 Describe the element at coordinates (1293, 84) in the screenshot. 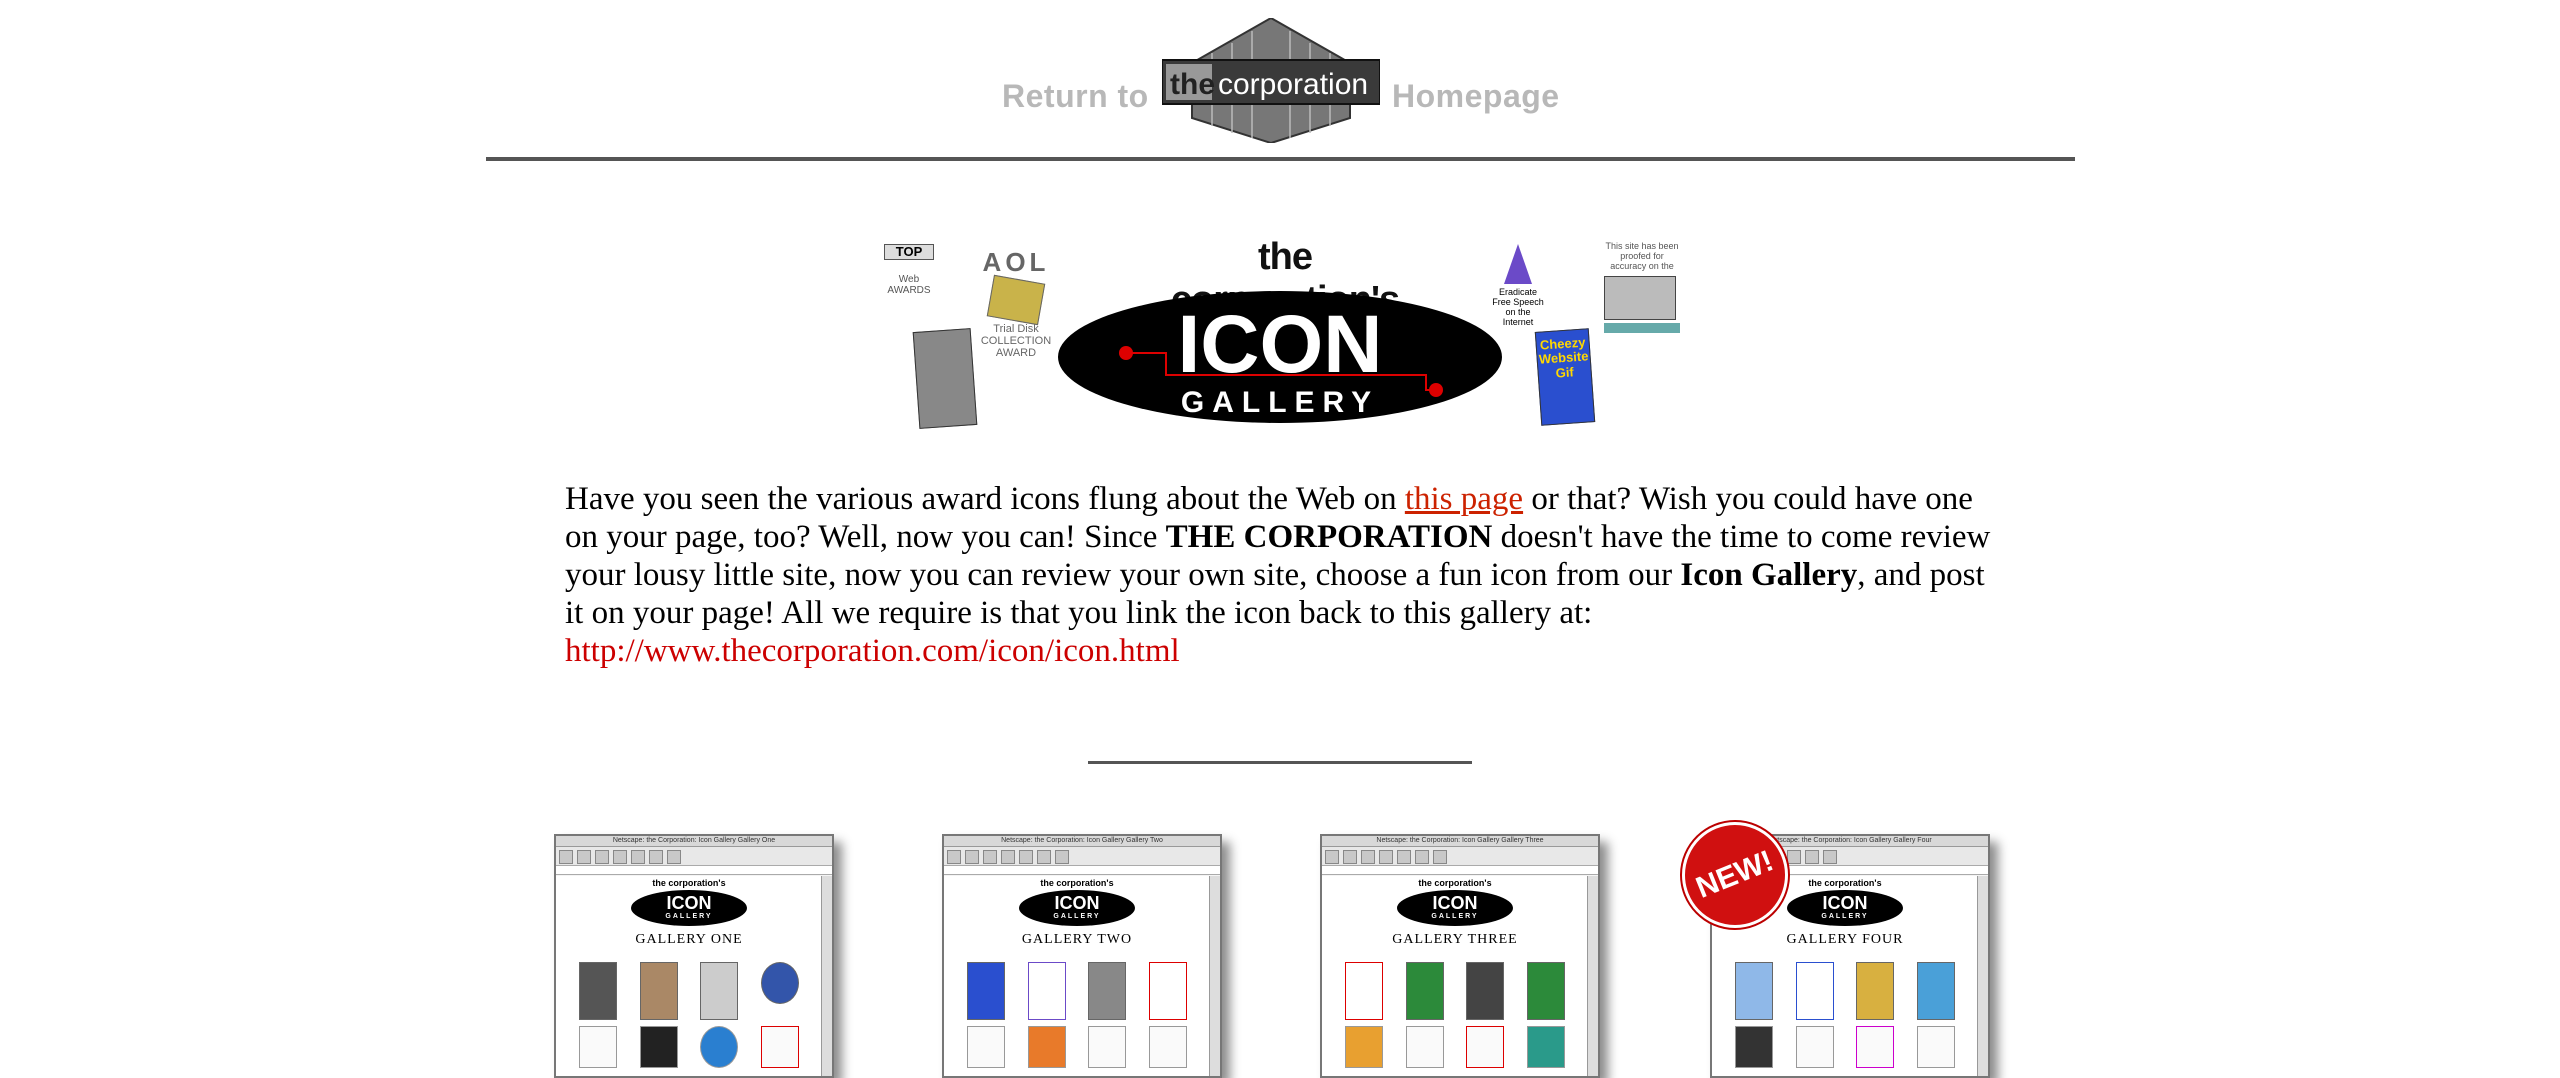

I see `logo-word-corporation: corporation` at that location.